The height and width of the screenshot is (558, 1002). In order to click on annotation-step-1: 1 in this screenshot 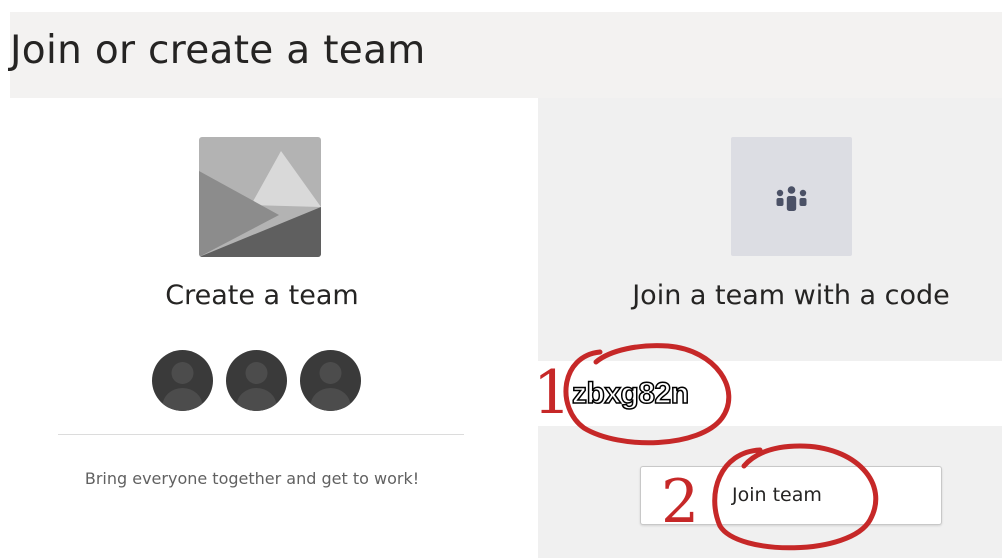, I will do `click(552, 393)`.